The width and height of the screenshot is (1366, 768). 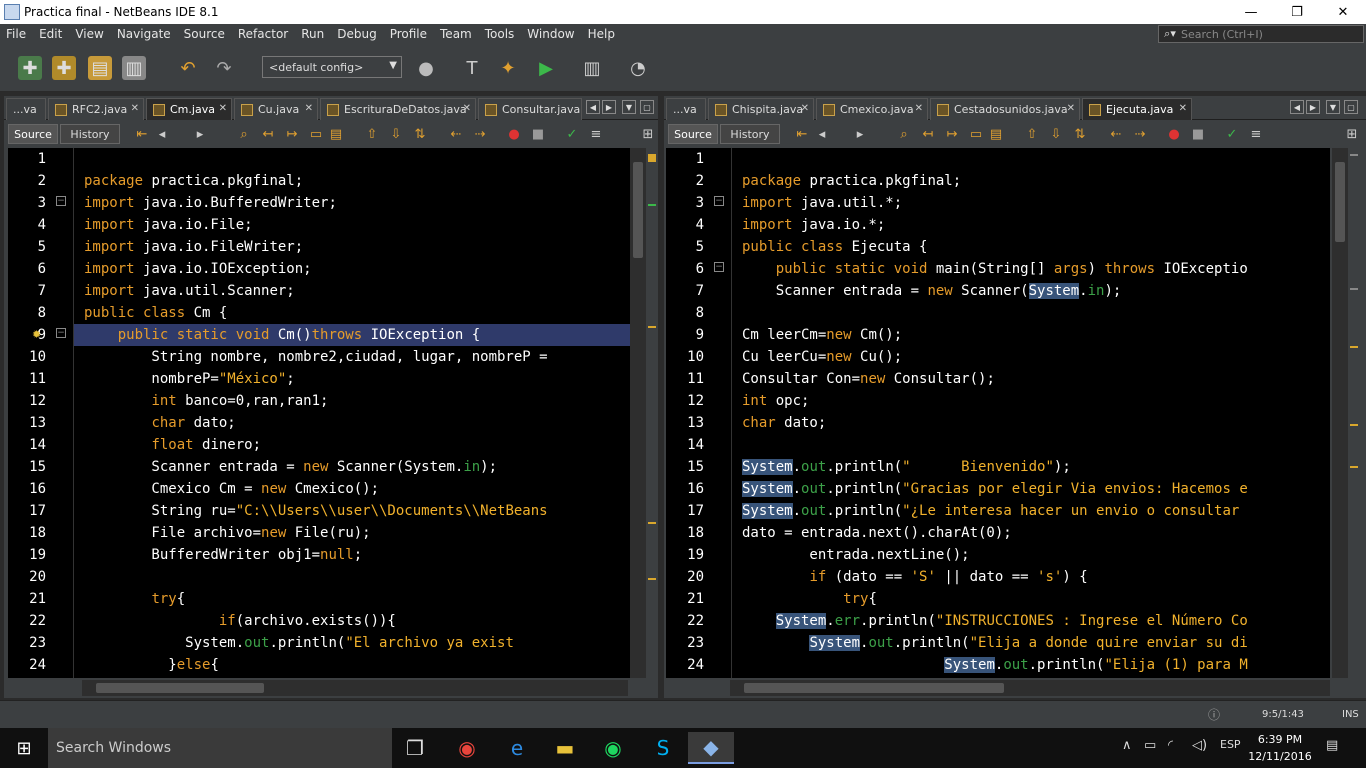 I want to click on search-input: ⌕▾ Search (Ctrl+I), so click(x=1261, y=34).